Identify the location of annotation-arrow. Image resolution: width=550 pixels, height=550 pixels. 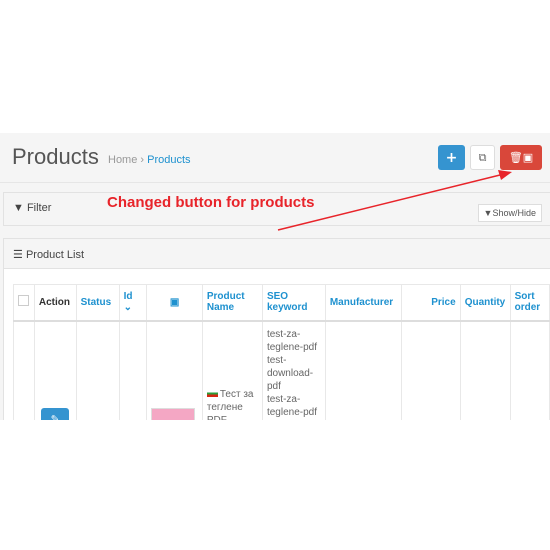
(394, 200).